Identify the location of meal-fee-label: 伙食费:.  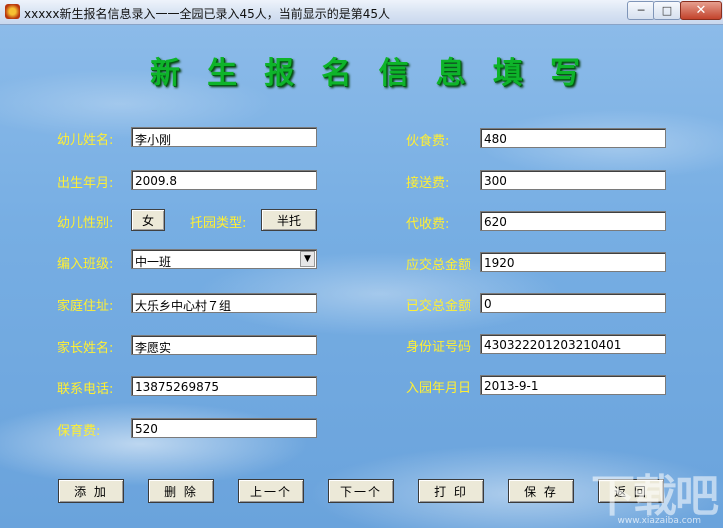
(428, 141).